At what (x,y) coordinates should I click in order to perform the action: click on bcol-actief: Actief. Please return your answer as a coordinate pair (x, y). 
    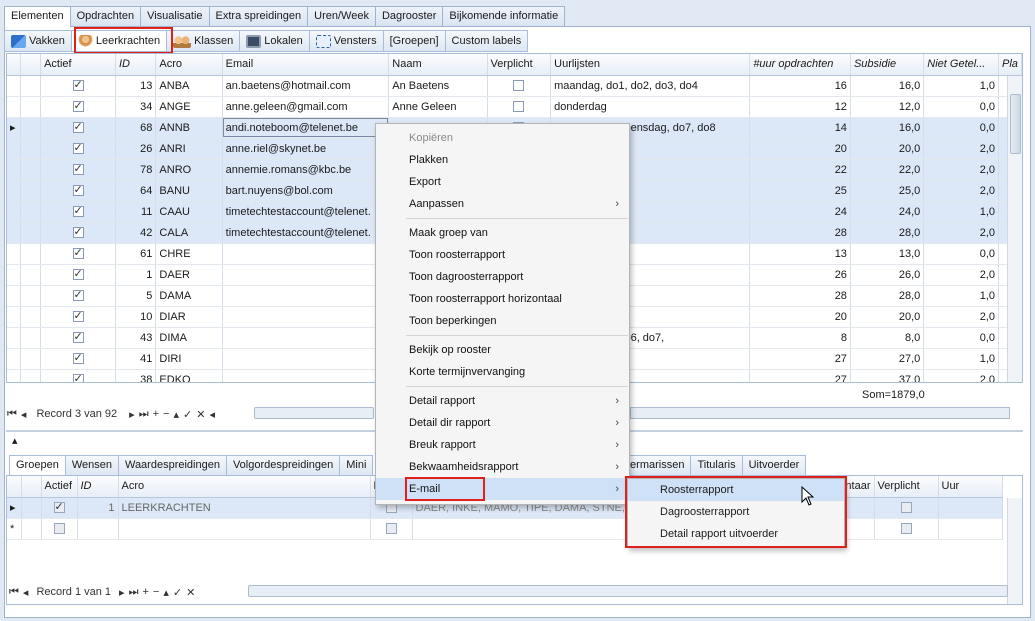
    Looking at the image, I should click on (59, 487).